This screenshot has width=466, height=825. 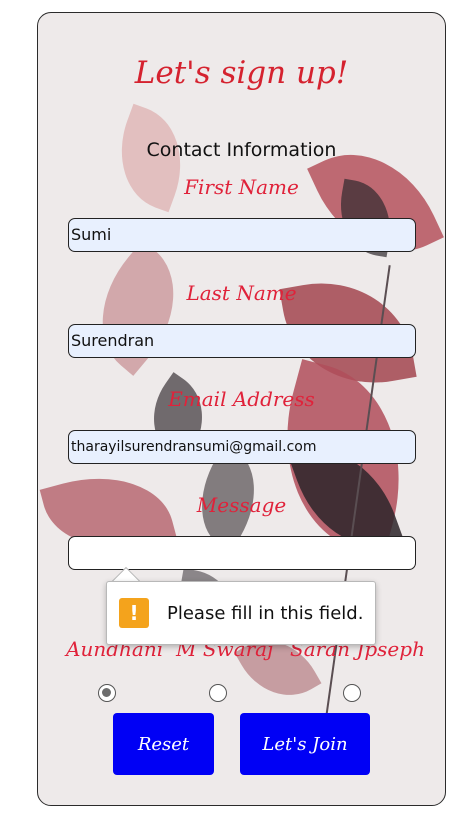 What do you see at coordinates (241, 399) in the screenshot?
I see `email-label: Email Address` at bounding box center [241, 399].